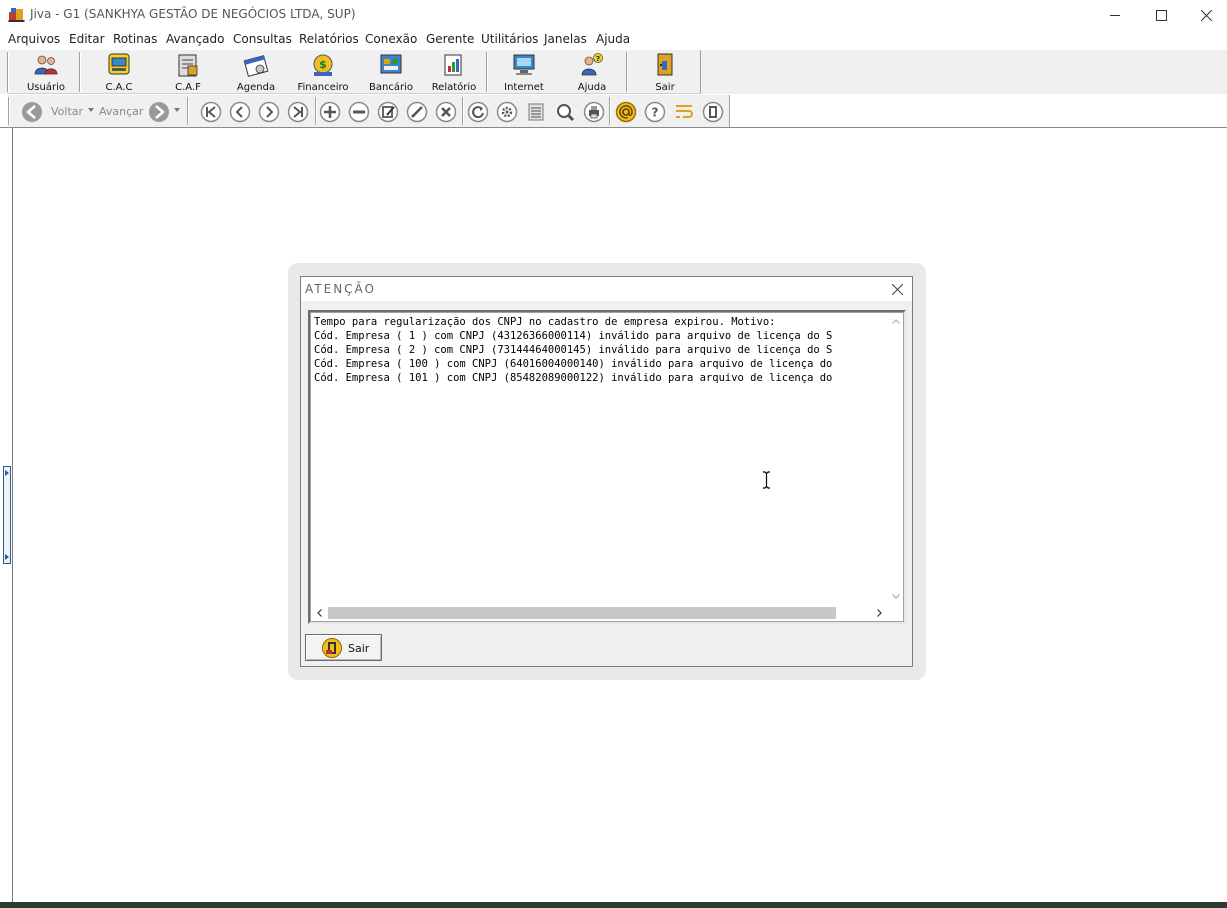 The height and width of the screenshot is (908, 1227). I want to click on back-arrow-icon, so click(32, 112).